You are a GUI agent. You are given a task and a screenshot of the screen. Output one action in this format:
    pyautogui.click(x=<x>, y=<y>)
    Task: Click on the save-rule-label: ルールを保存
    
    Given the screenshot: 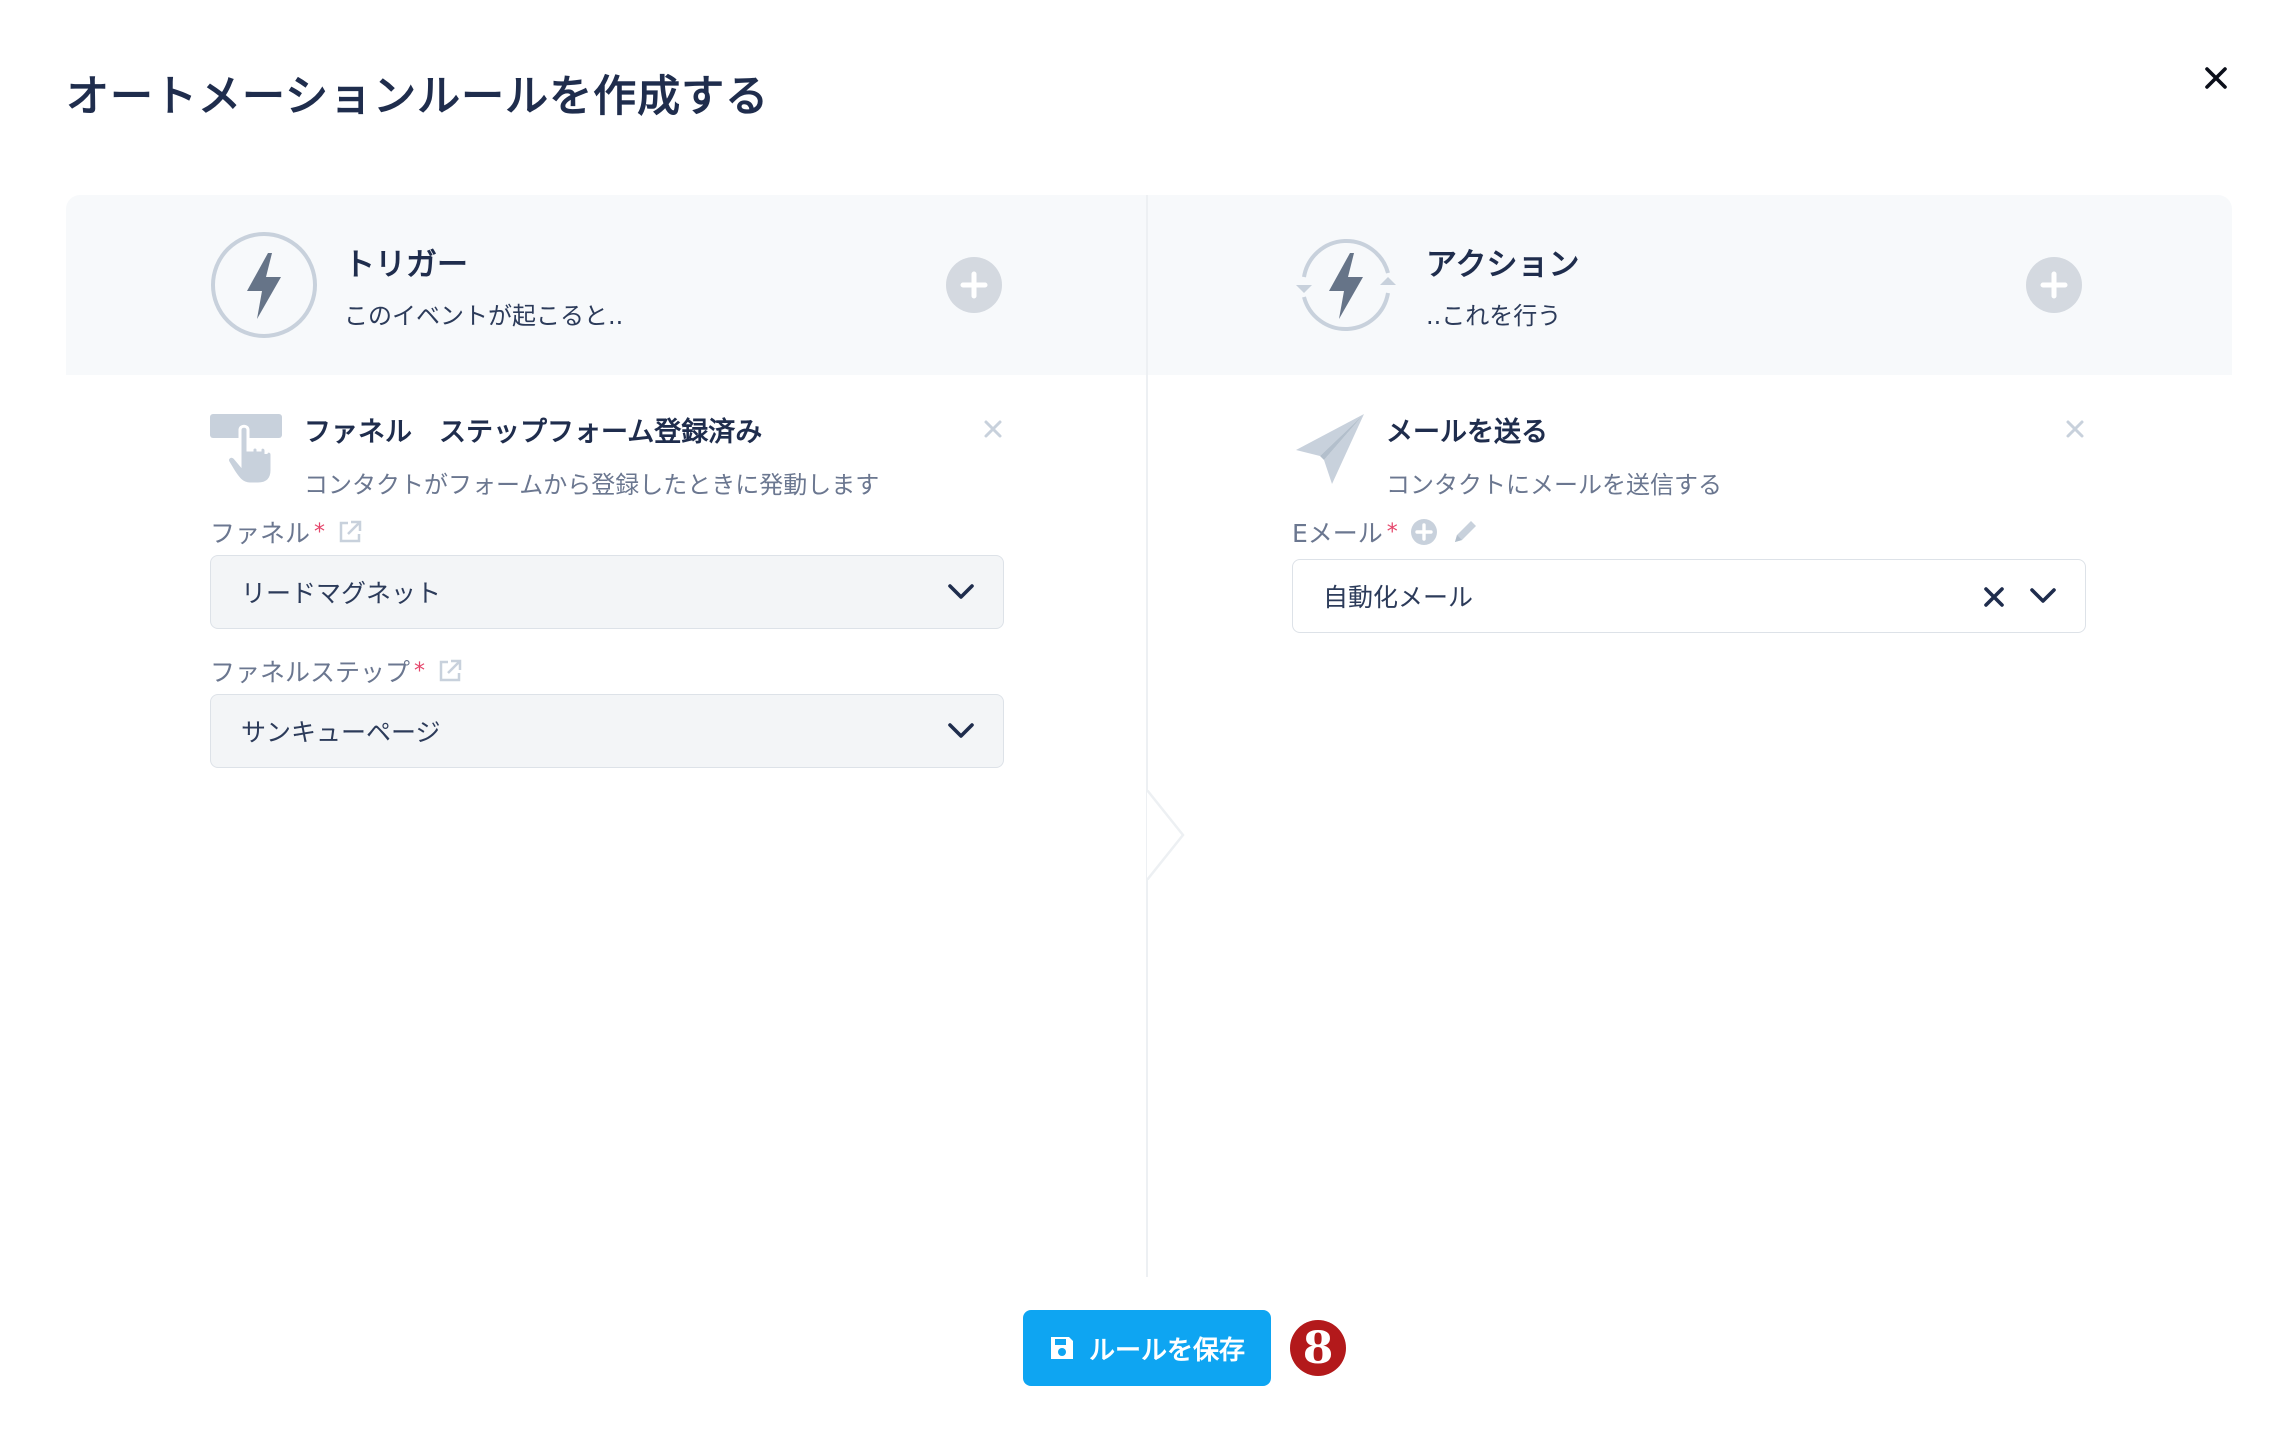 What is the action you would take?
    pyautogui.click(x=1166, y=1350)
    